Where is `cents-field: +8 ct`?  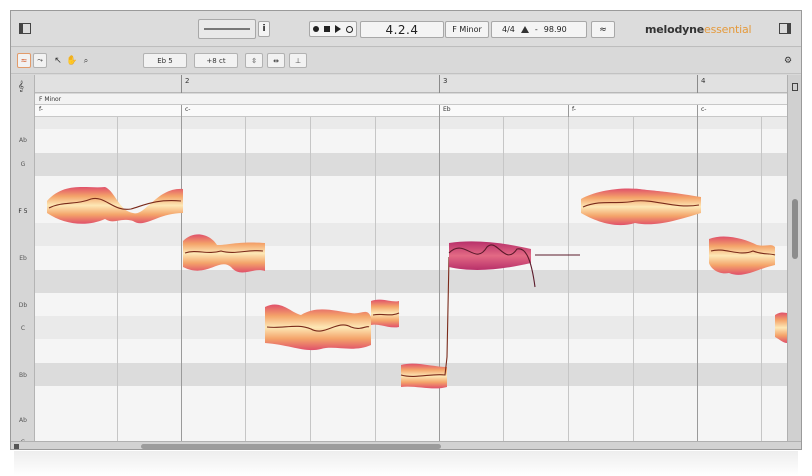 cents-field: +8 ct is located at coordinates (216, 60).